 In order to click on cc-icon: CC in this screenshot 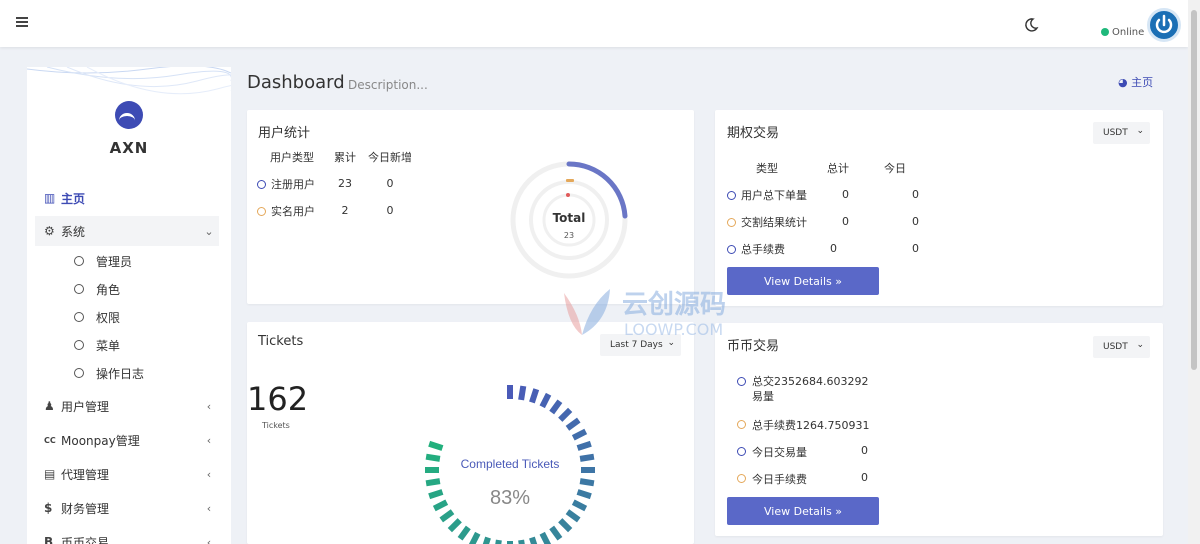, I will do `click(50, 440)`.